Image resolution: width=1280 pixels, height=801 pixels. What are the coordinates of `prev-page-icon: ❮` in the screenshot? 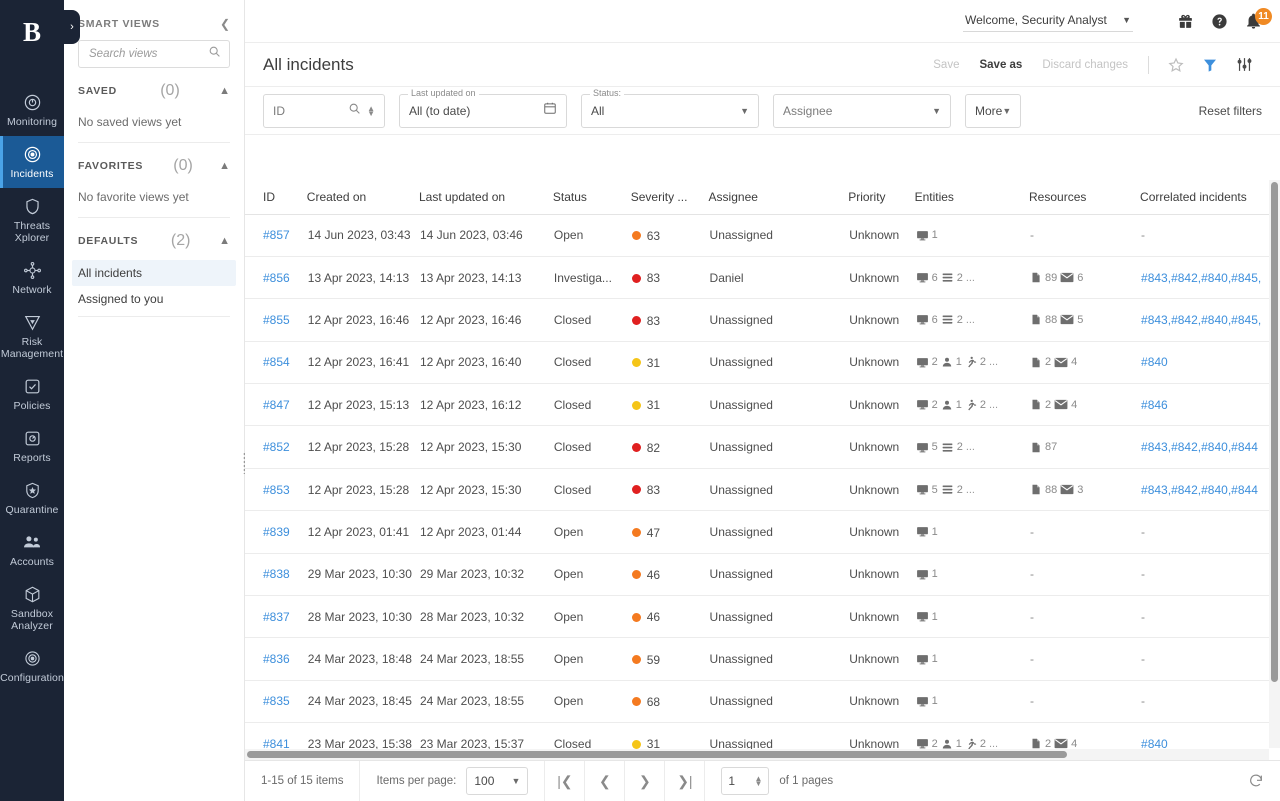 It's located at (605, 780).